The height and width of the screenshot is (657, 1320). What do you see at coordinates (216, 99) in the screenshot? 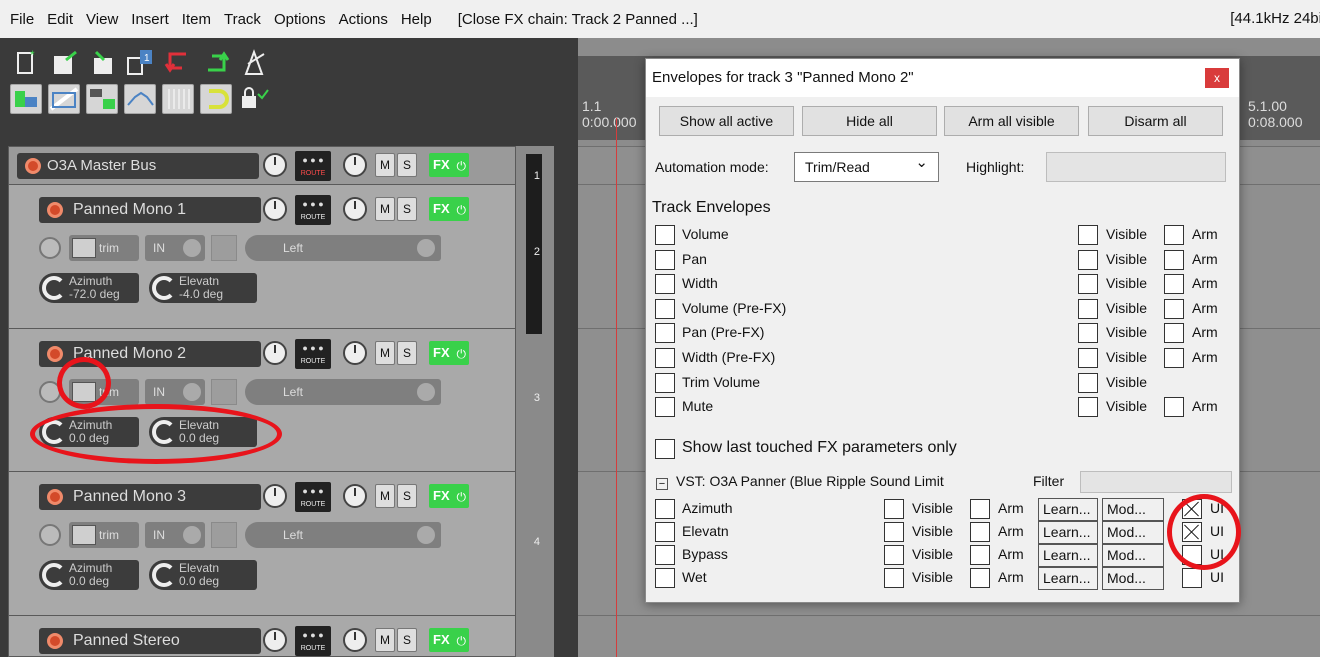
I see `snap-icon` at bounding box center [216, 99].